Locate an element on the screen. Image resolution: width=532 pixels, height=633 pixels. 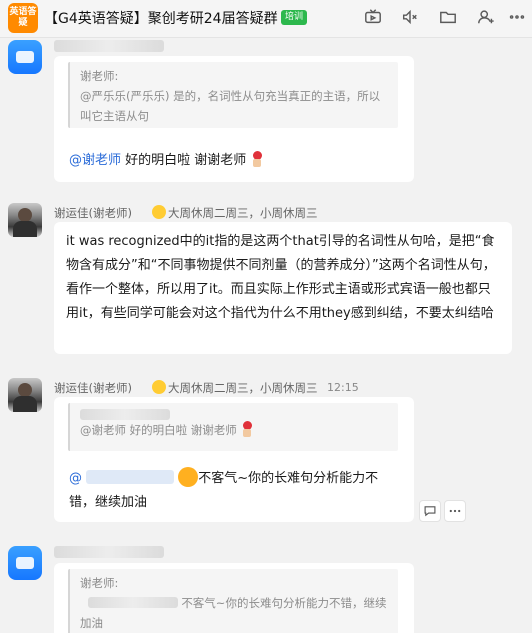
group-avatar: 英语答疑 is located at coordinates (23, 18).